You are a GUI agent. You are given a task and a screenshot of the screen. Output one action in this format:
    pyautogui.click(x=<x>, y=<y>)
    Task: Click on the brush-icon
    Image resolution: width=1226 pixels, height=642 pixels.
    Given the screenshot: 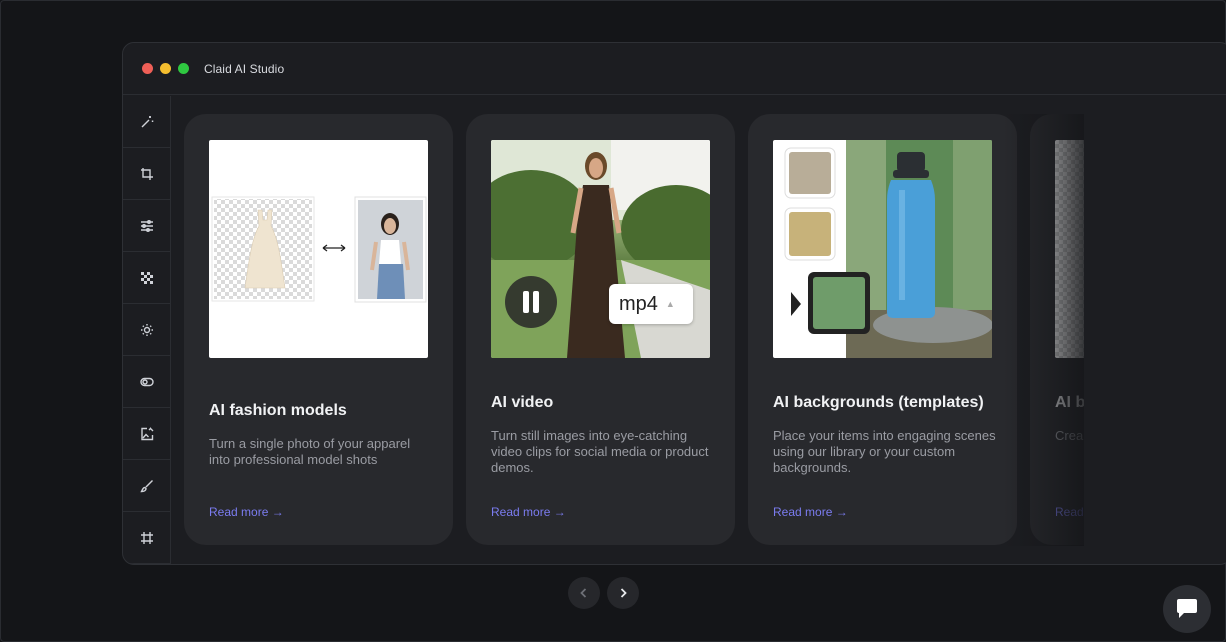 What is the action you would take?
    pyautogui.click(x=146, y=485)
    